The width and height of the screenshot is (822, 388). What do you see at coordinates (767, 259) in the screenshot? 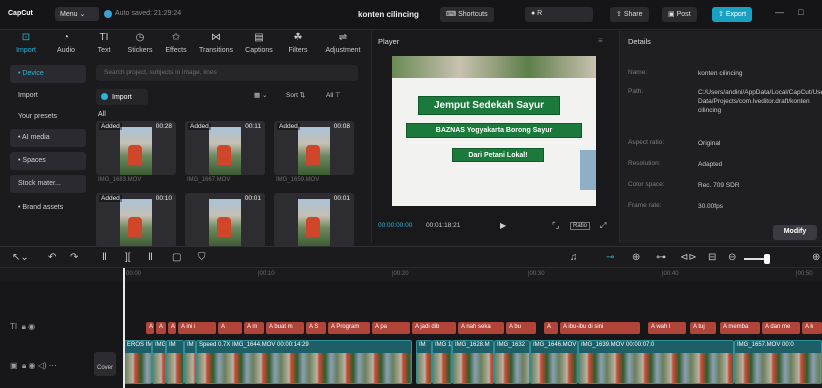
I see `zoom-slider-handle` at bounding box center [767, 259].